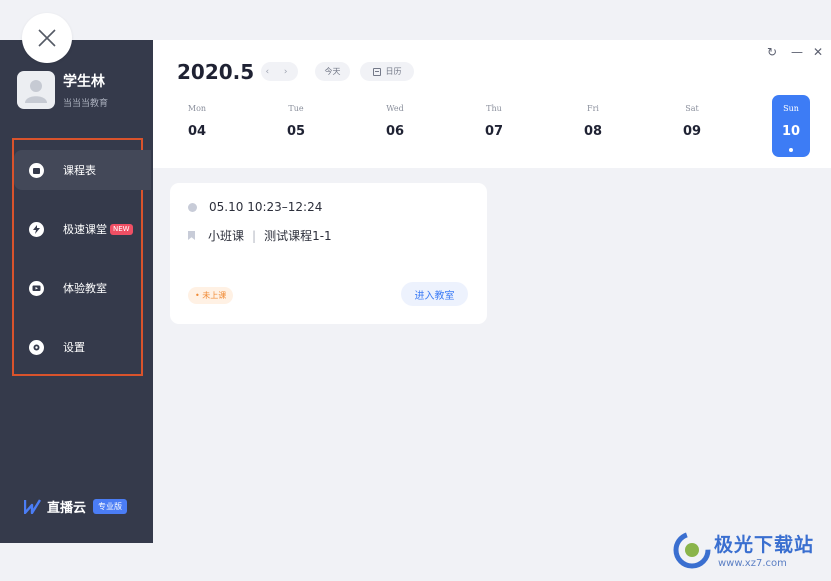  What do you see at coordinates (85, 229) in the screenshot?
I see `sidebar-item-label: 极速课堂` at bounding box center [85, 229].